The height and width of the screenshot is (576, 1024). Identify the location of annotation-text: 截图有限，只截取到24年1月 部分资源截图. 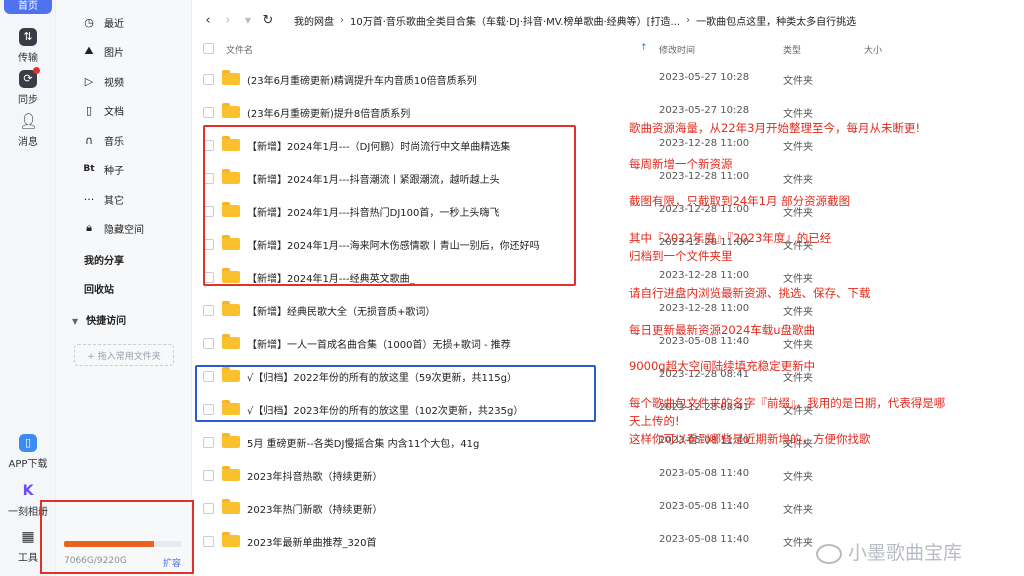
(740, 201).